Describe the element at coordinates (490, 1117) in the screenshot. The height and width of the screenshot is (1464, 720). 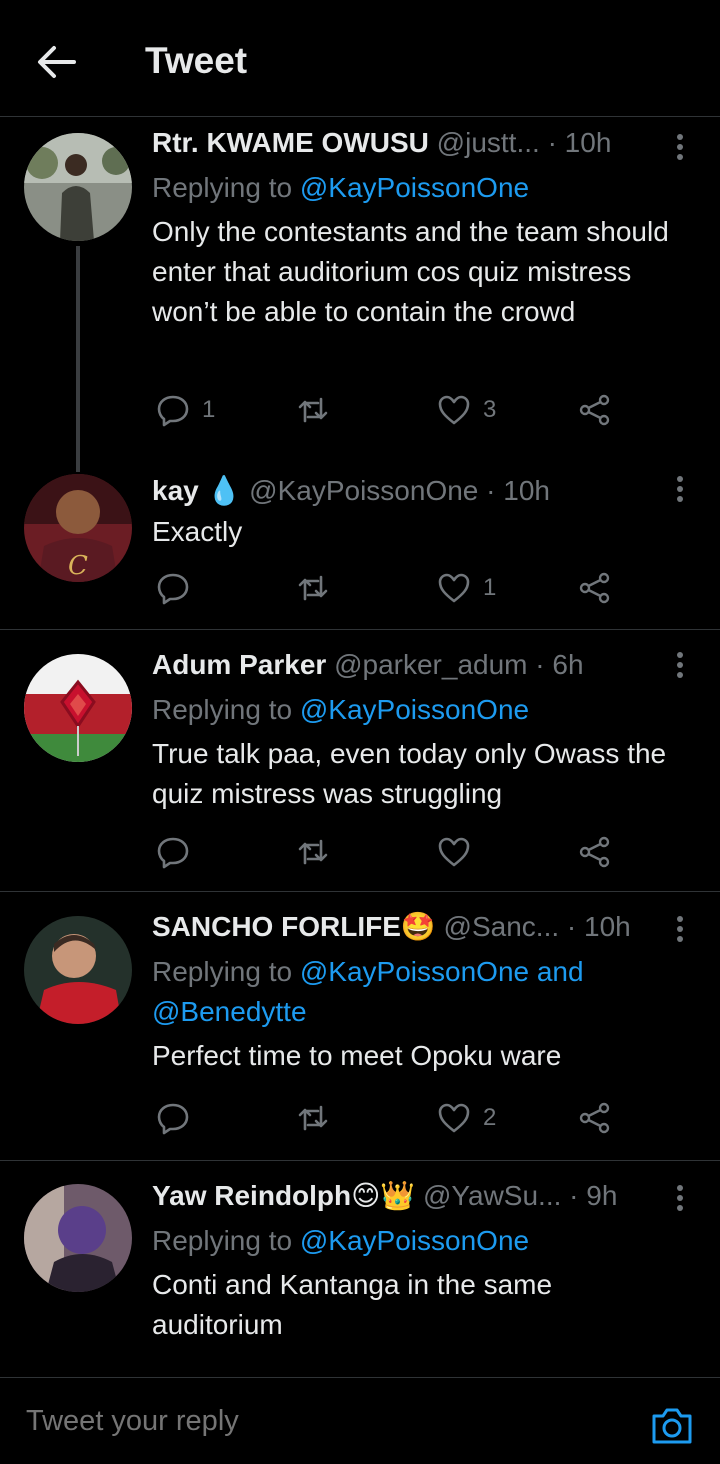
I see `like-count: 2` at that location.